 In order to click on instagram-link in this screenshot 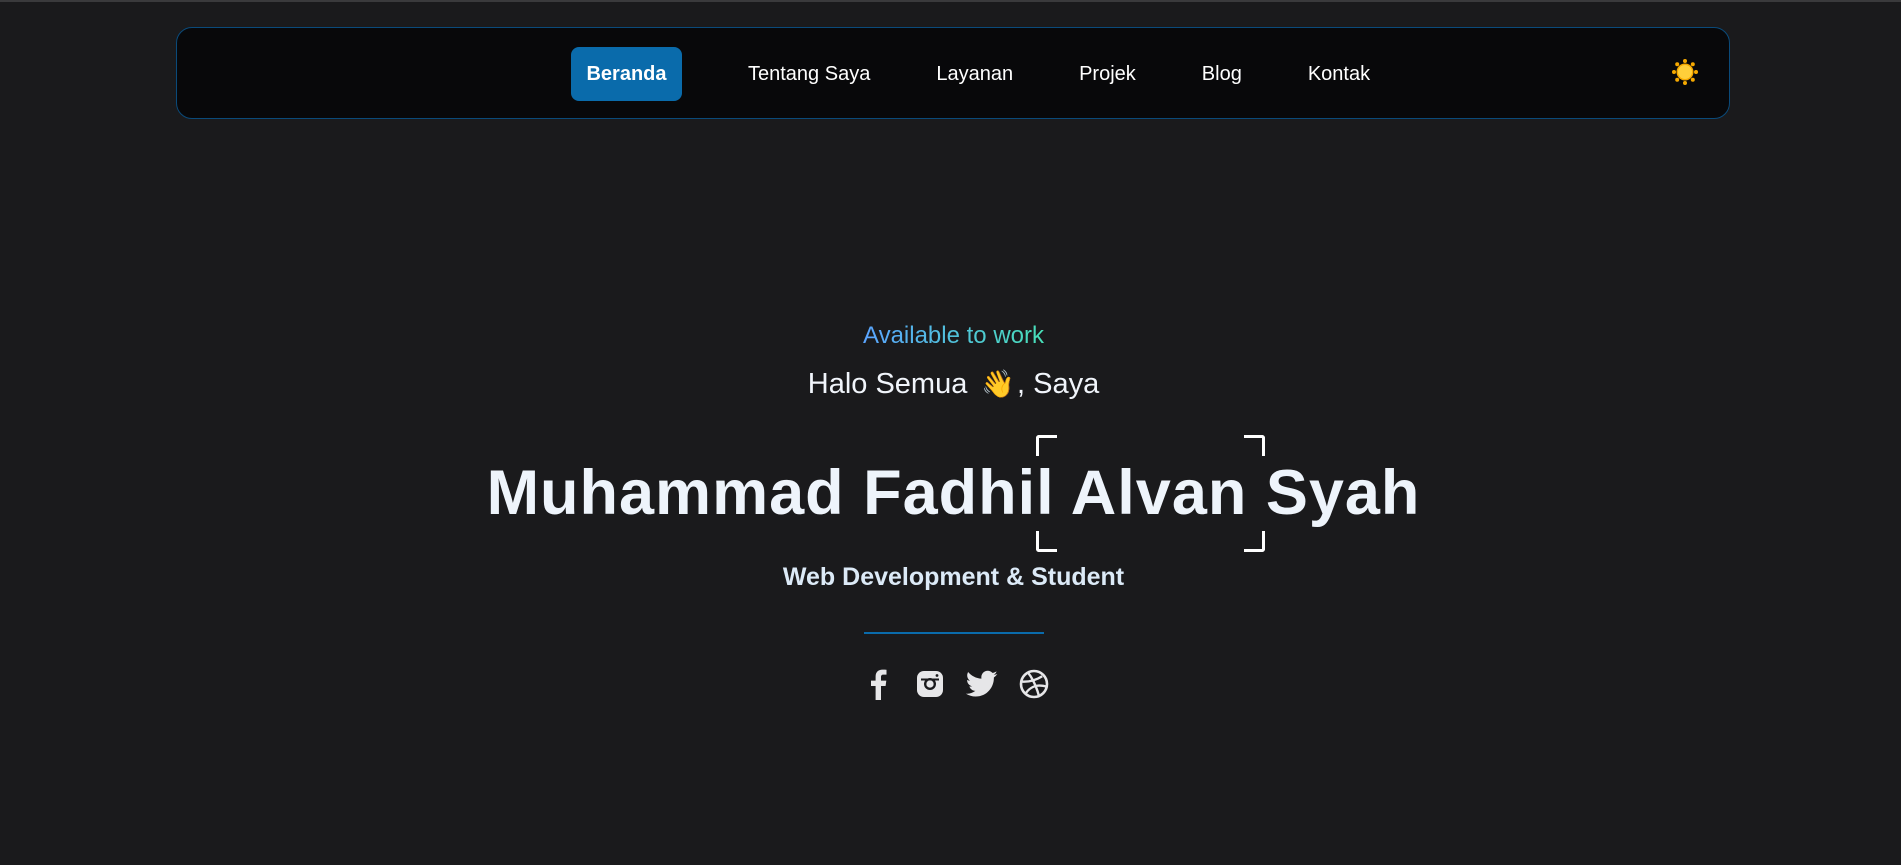, I will do `click(930, 684)`.